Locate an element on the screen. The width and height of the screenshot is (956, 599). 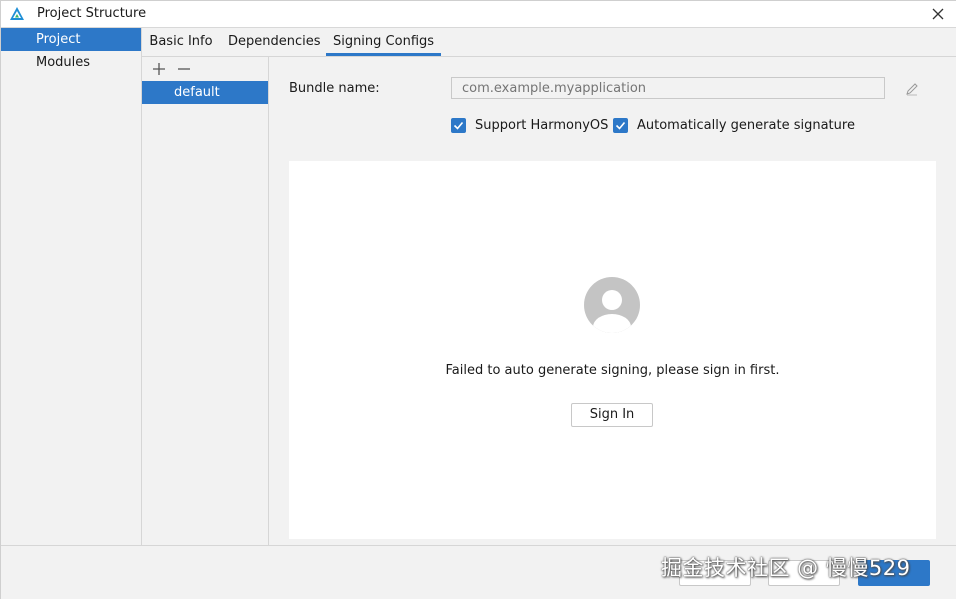
tab-label: Basic Info is located at coordinates (181, 41).